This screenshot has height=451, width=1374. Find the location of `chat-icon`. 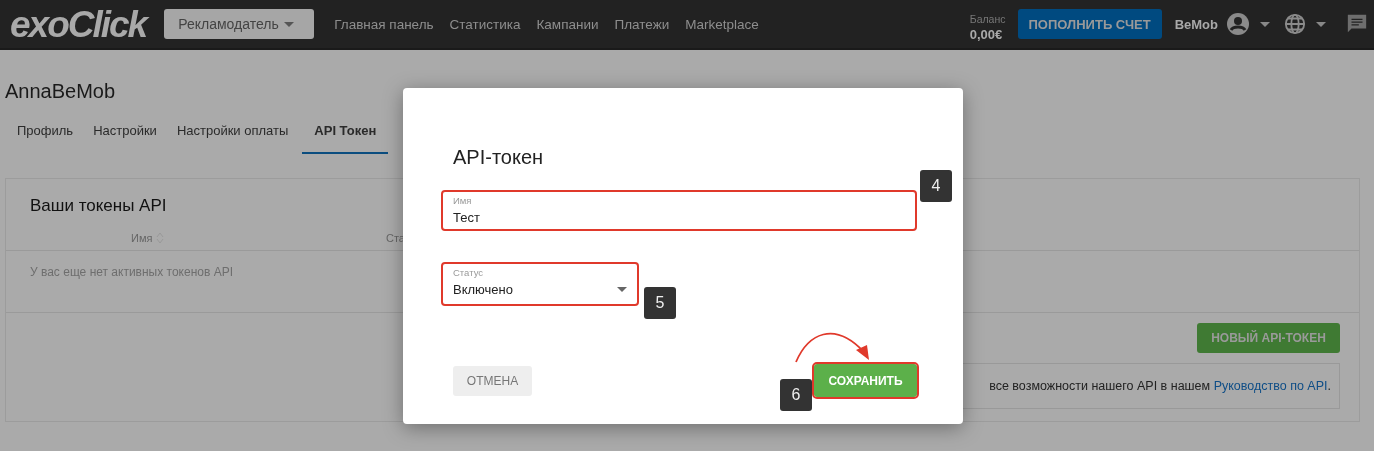

chat-icon is located at coordinates (1357, 24).